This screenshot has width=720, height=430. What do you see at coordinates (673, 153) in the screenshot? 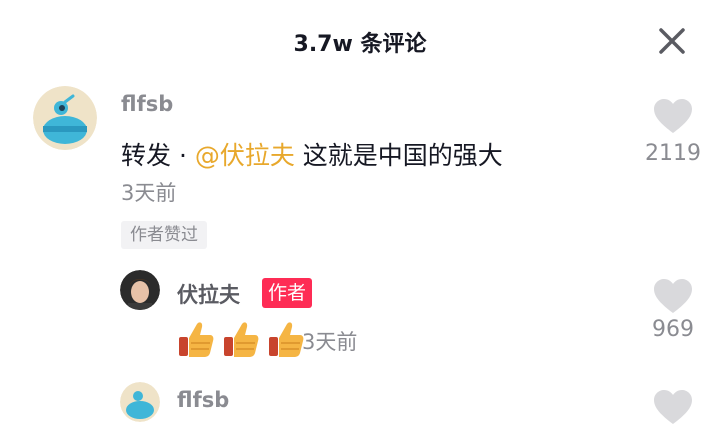
I see `like-count: 2119` at bounding box center [673, 153].